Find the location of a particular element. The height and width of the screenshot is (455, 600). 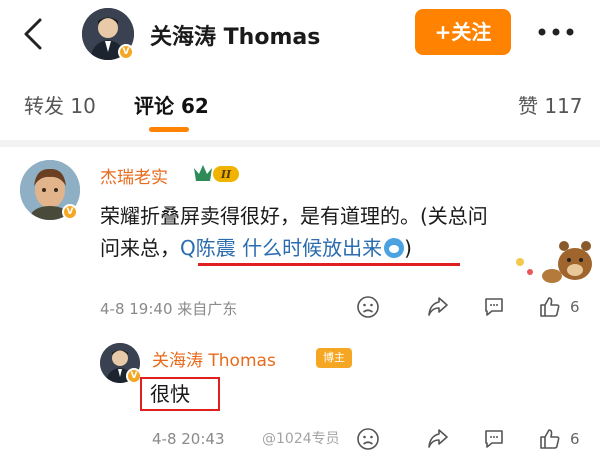

comment-line-1: 荣耀折叠屏卖得很好，是有道理的。(关总问 is located at coordinates (294, 216).